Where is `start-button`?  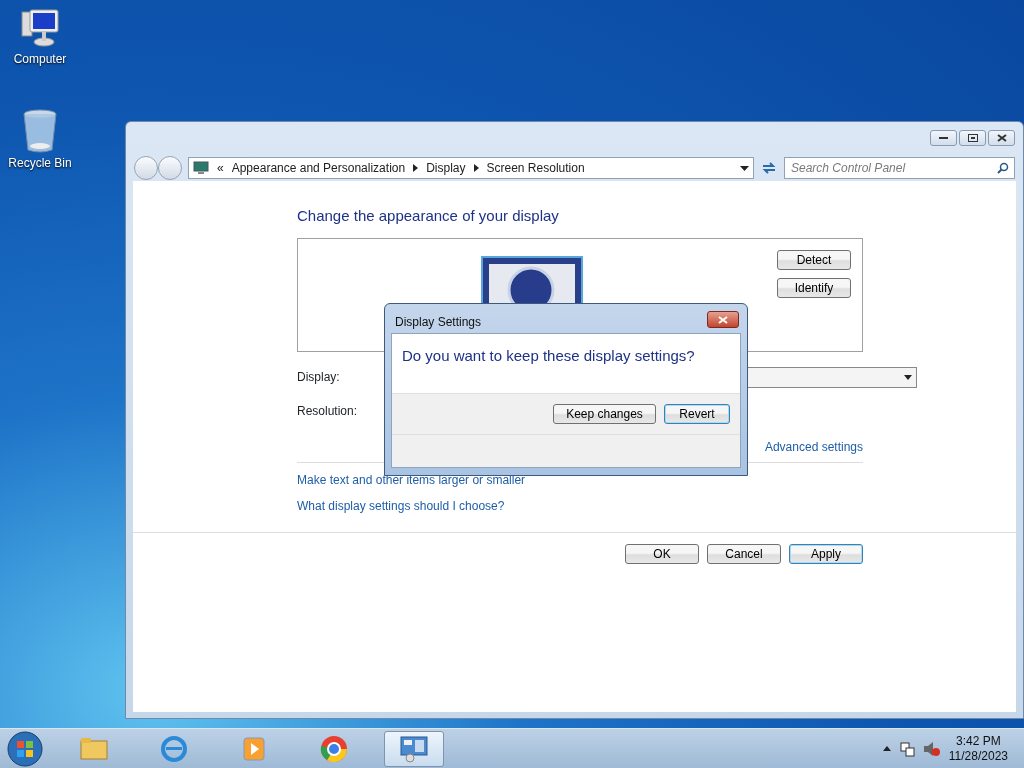
start-button is located at coordinates (25, 748).